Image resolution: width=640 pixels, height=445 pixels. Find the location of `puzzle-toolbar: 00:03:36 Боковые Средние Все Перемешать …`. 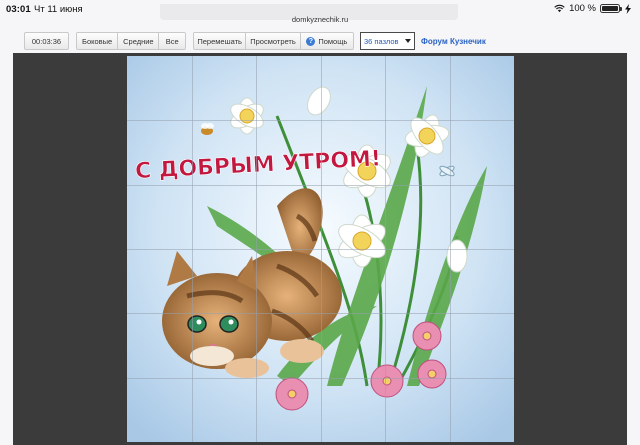

puzzle-toolbar: 00:03:36 Боковые Средние Все Перемешать … is located at coordinates (320, 41).